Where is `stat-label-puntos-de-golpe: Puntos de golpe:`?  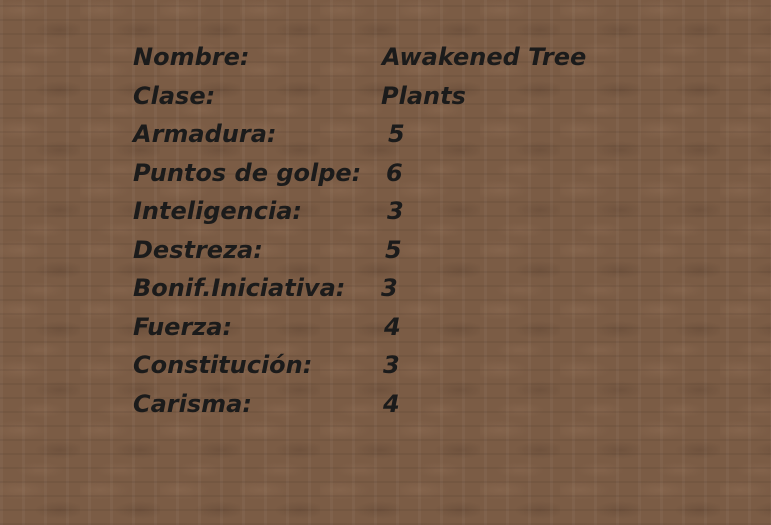 stat-label-puntos-de-golpe: Puntos de golpe: is located at coordinates (247, 172).